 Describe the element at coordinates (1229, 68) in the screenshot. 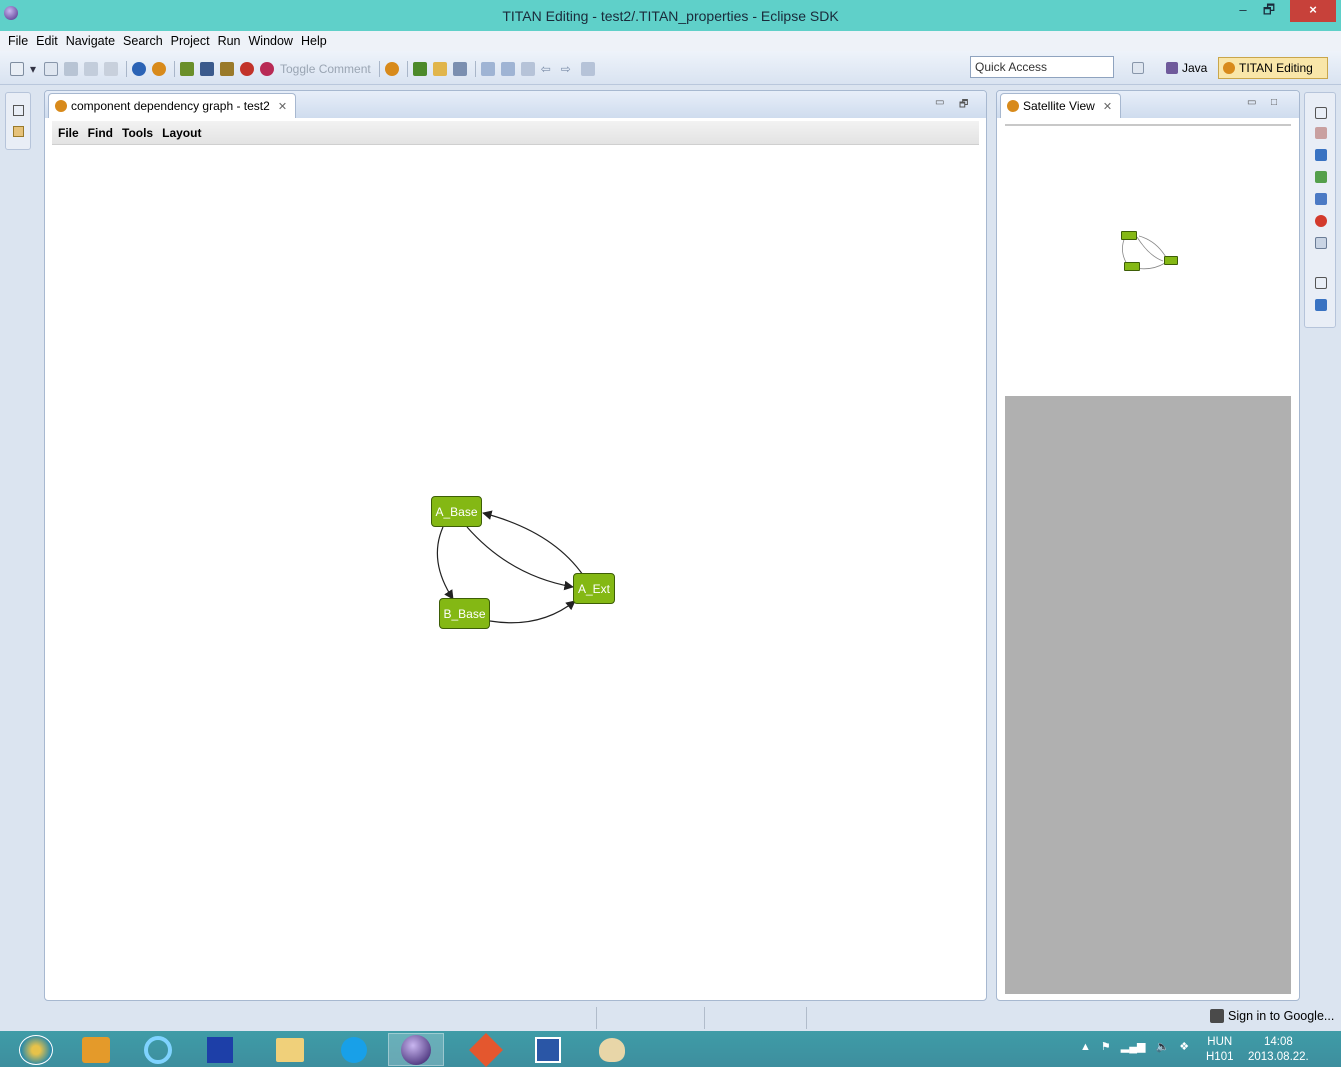

I see `titan-editing-icon` at that location.